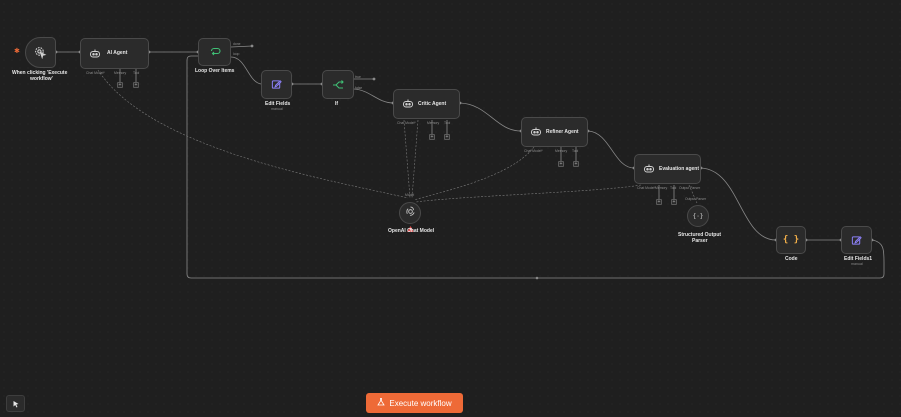 Image resolution: width=901 pixels, height=417 pixels. I want to click on node-critic-agent: Critic Agent, so click(426, 104).